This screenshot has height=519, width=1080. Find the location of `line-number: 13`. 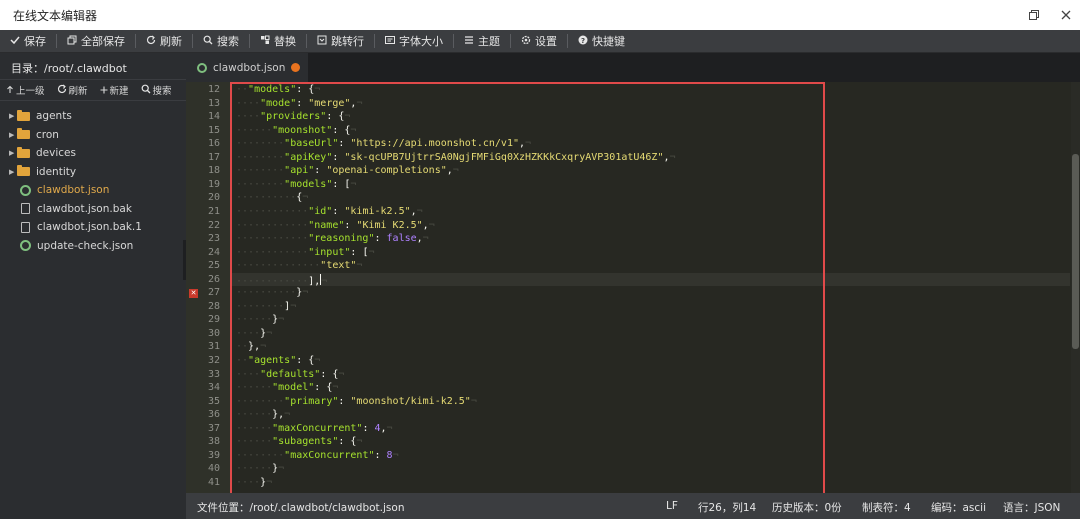

line-number: 13 is located at coordinates (213, 103).